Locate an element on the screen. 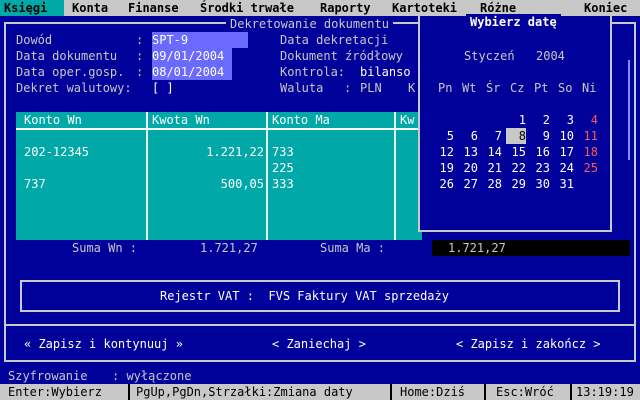 The image size is (640, 400). calendar-day: 11 is located at coordinates (588, 136).